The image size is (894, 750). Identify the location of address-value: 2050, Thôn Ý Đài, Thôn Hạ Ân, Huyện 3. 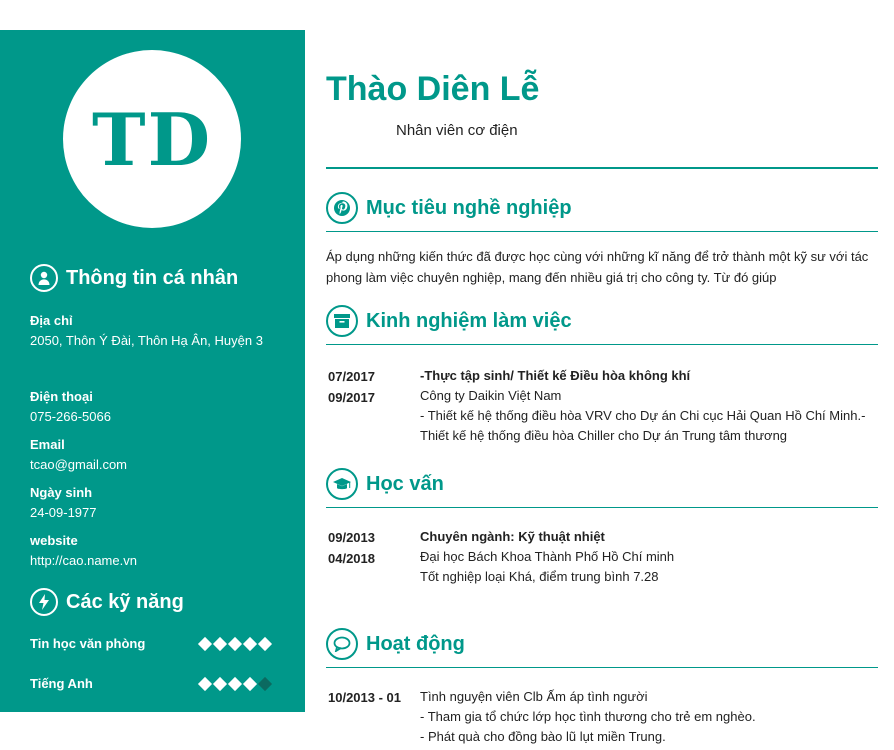
(146, 340).